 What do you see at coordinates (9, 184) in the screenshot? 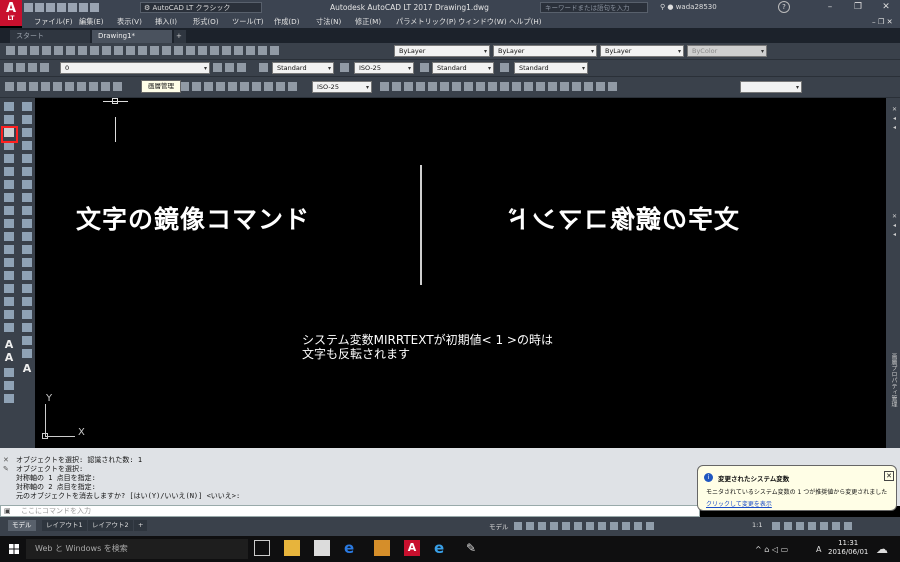
I see `rotate-tool-icon` at bounding box center [9, 184].